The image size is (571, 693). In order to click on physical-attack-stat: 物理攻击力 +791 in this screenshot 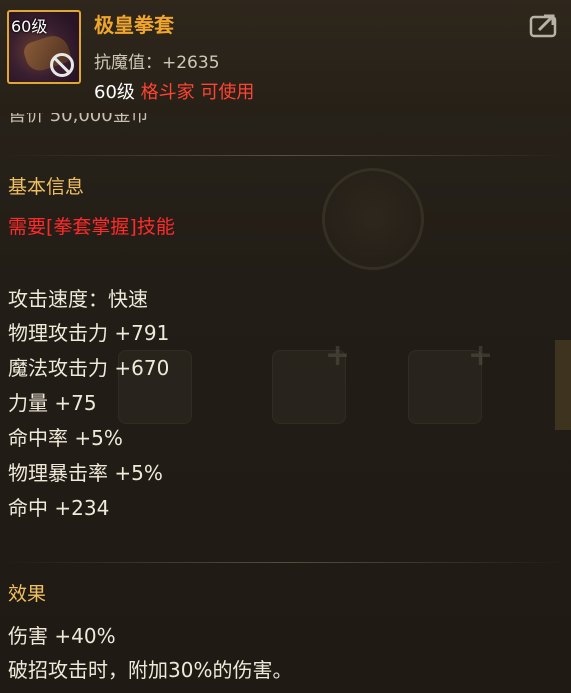, I will do `click(89, 333)`.